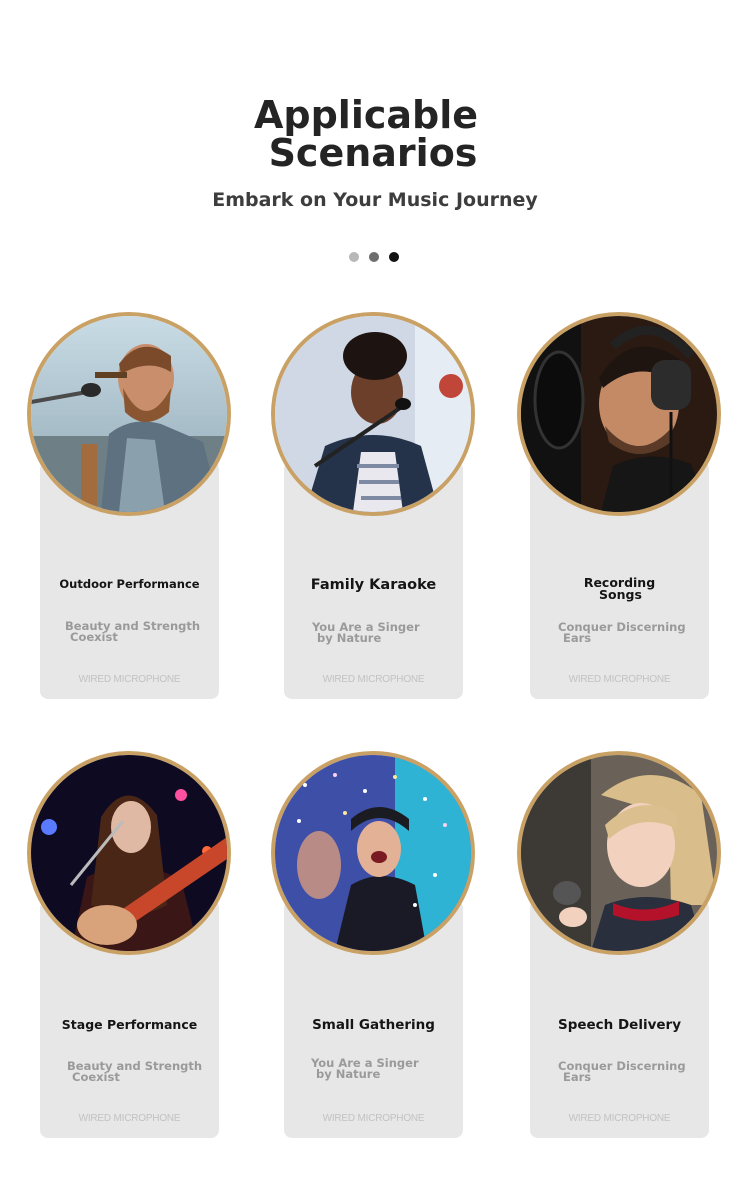 The height and width of the screenshot is (1184, 750). I want to click on recording-photo-art, so click(619, 414).